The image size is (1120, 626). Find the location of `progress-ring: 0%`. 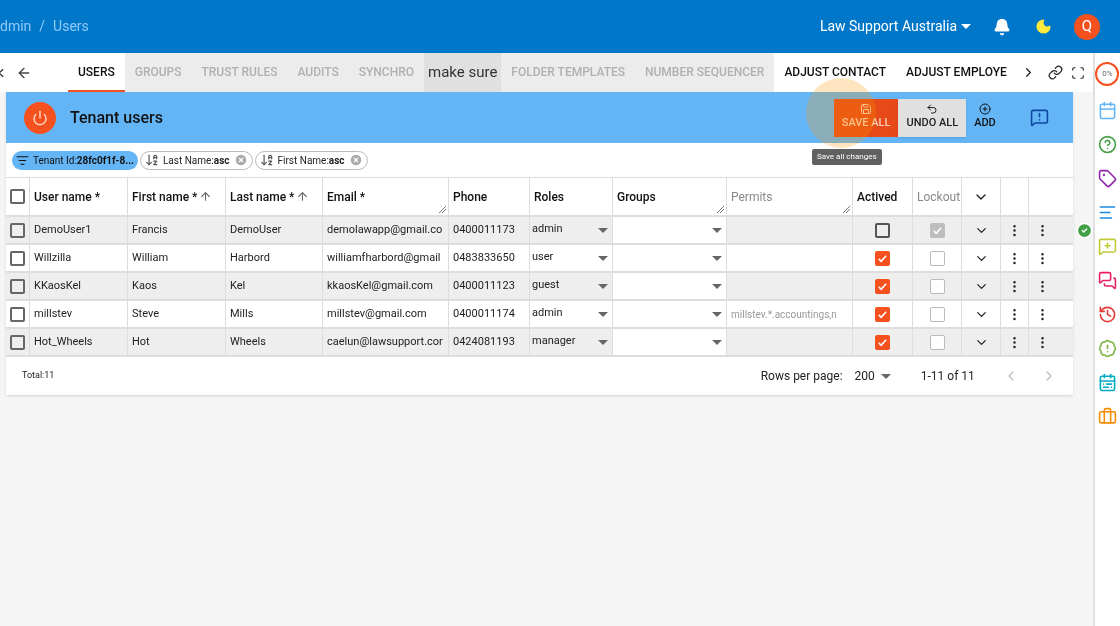

progress-ring: 0% is located at coordinates (1107, 74).